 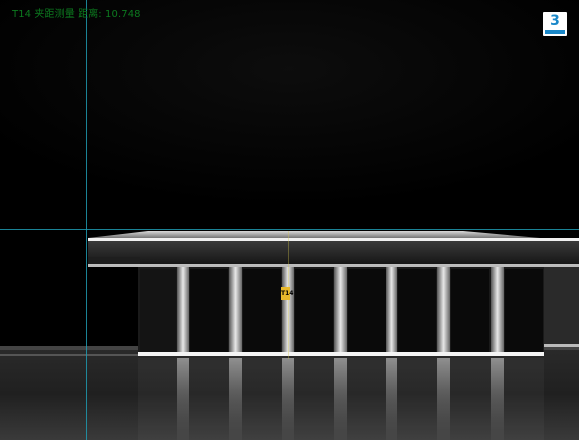 I want to click on camera-number: 3, so click(x=555, y=21).